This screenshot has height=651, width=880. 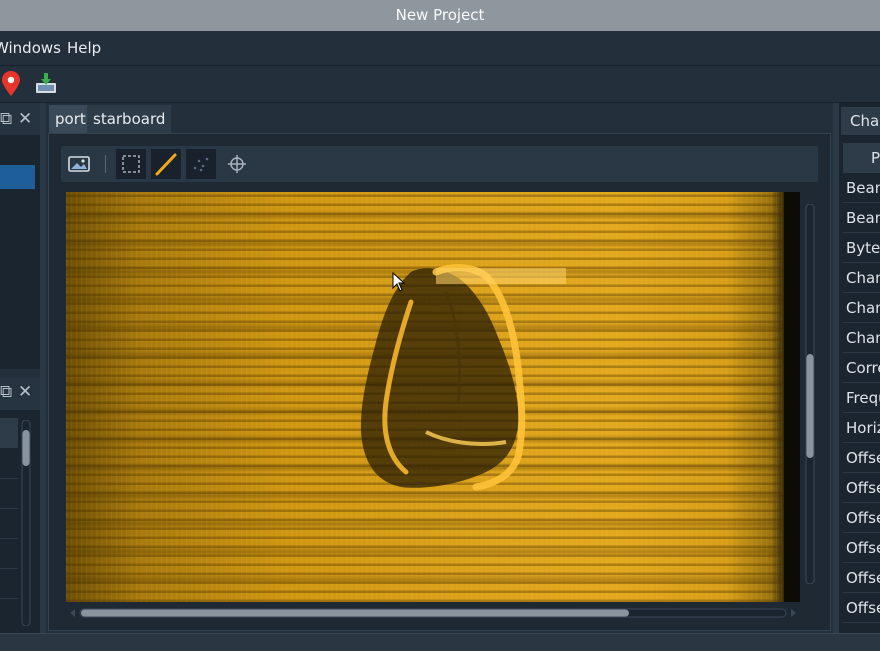 I want to click on viewer-vertical-scrollbar, so click(x=810, y=394).